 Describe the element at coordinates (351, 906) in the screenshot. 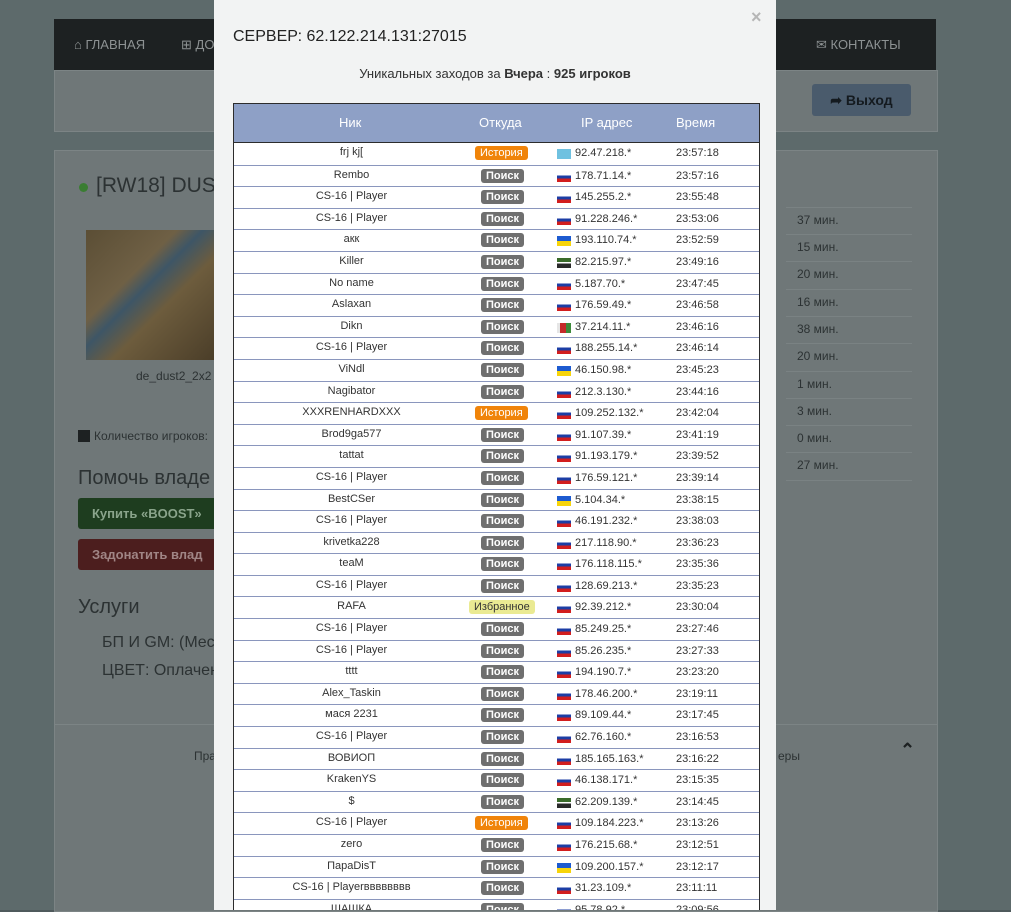

I see `player-nick: ШАШКА` at that location.